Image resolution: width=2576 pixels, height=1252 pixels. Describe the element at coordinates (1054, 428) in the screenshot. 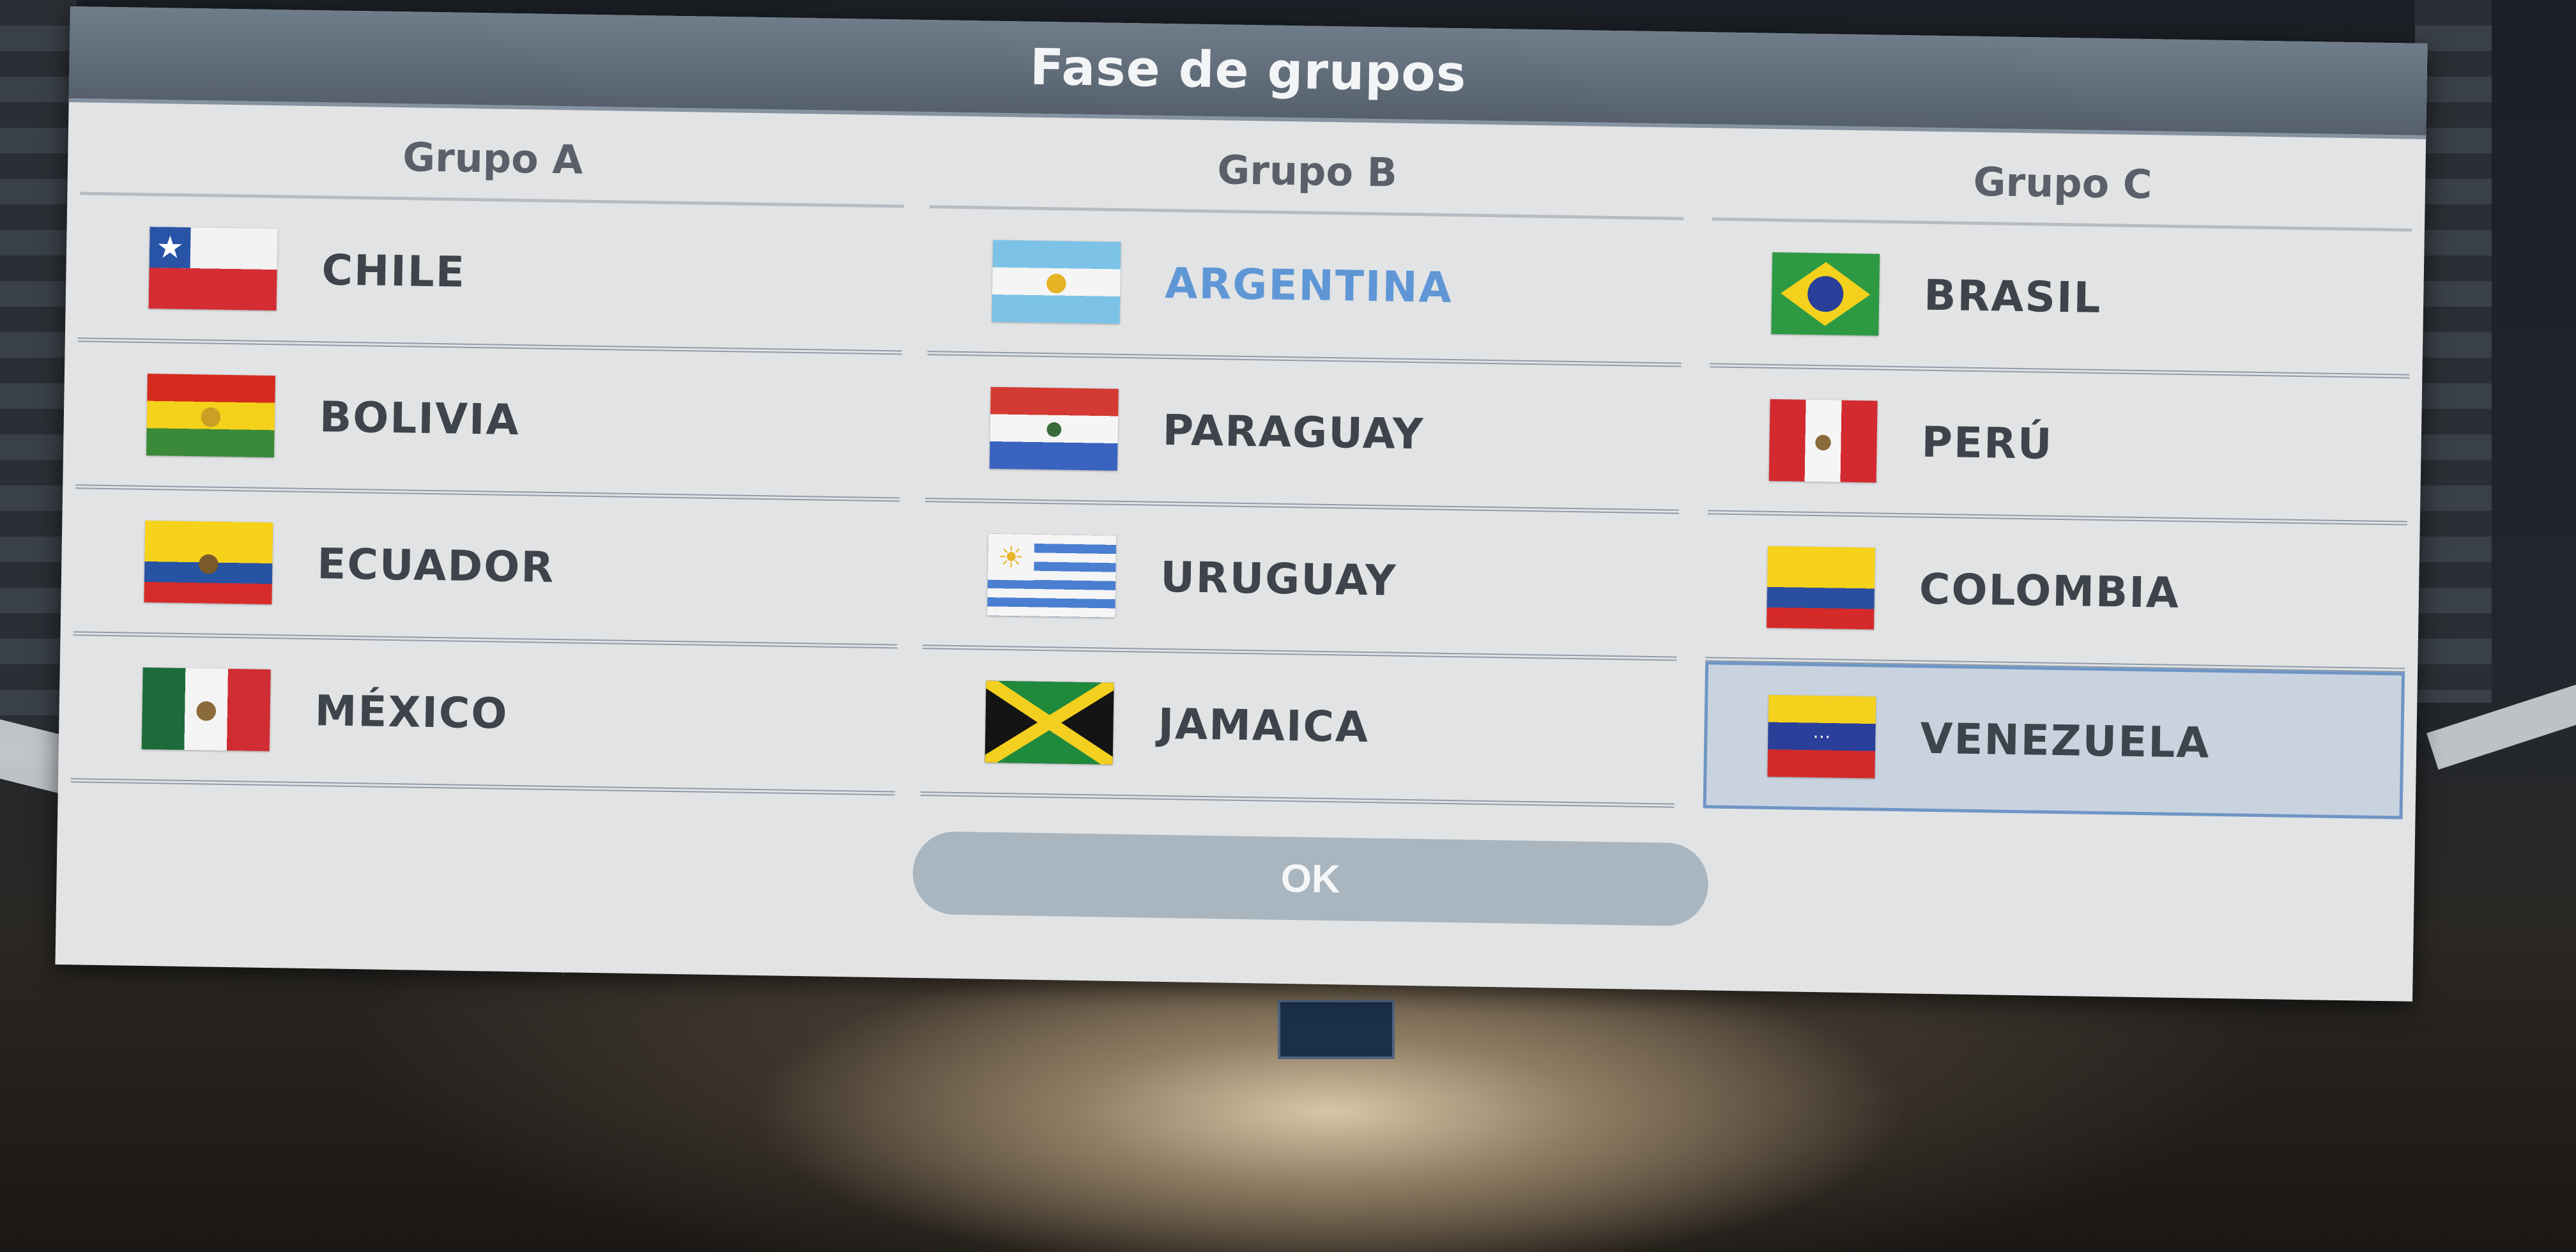

I see `paraguay-flag-icon: ●` at that location.